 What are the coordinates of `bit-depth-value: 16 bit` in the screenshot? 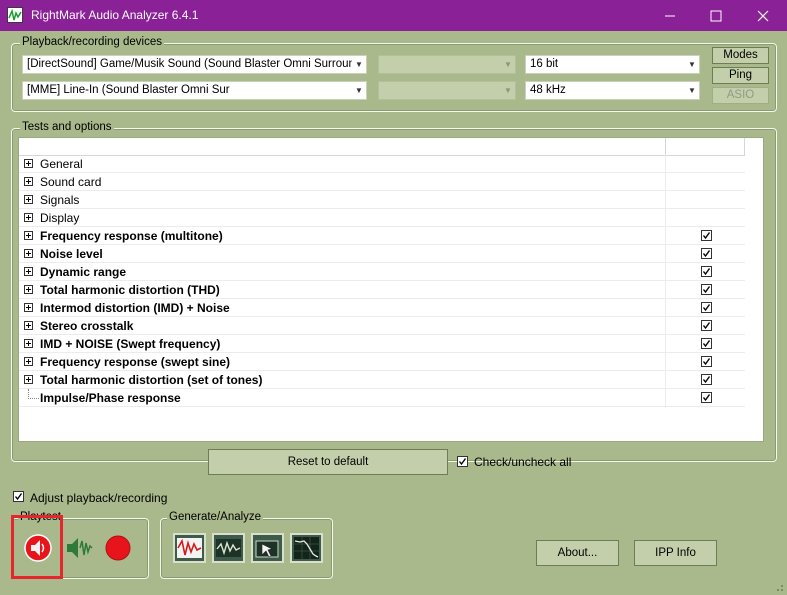 It's located at (544, 64).